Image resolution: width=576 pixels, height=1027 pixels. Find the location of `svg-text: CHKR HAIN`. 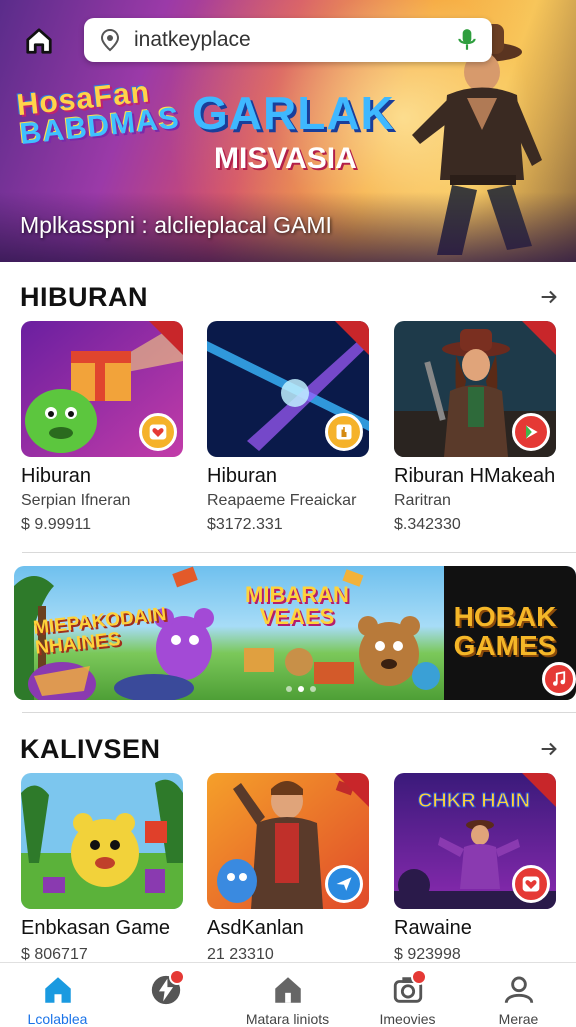

svg-text: CHKR HAIN is located at coordinates (474, 801).